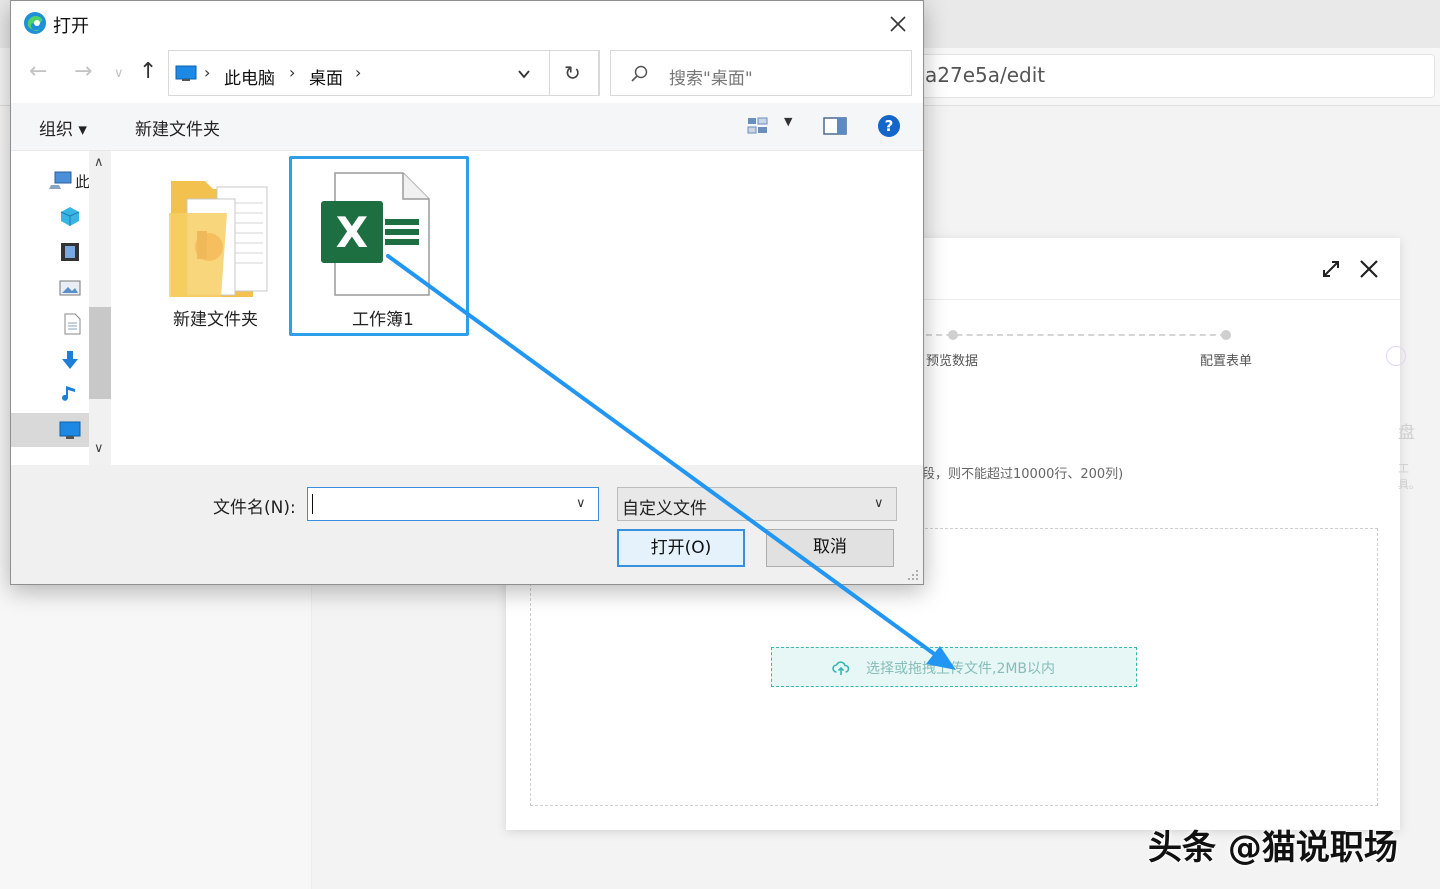 The image size is (1440, 889). What do you see at coordinates (83, 72) in the screenshot?
I see `forward-arrow-icon: →` at bounding box center [83, 72].